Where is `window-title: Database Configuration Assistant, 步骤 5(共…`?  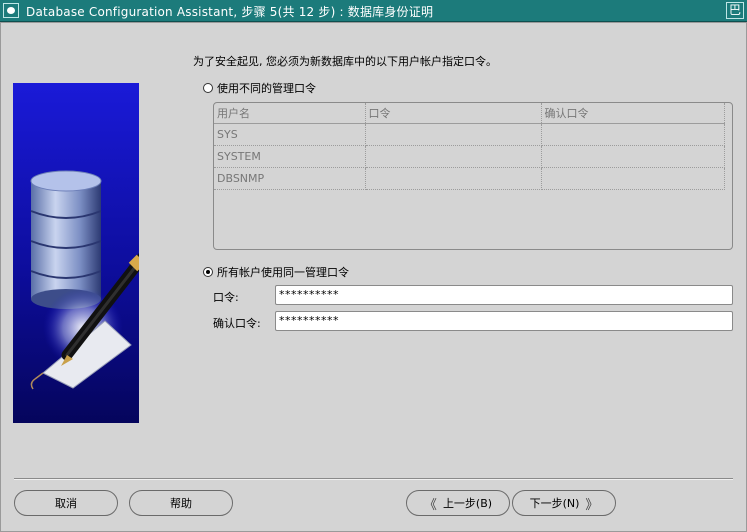
window-title: Database Configuration Assistant, 步骤 5(共… is located at coordinates (230, 12).